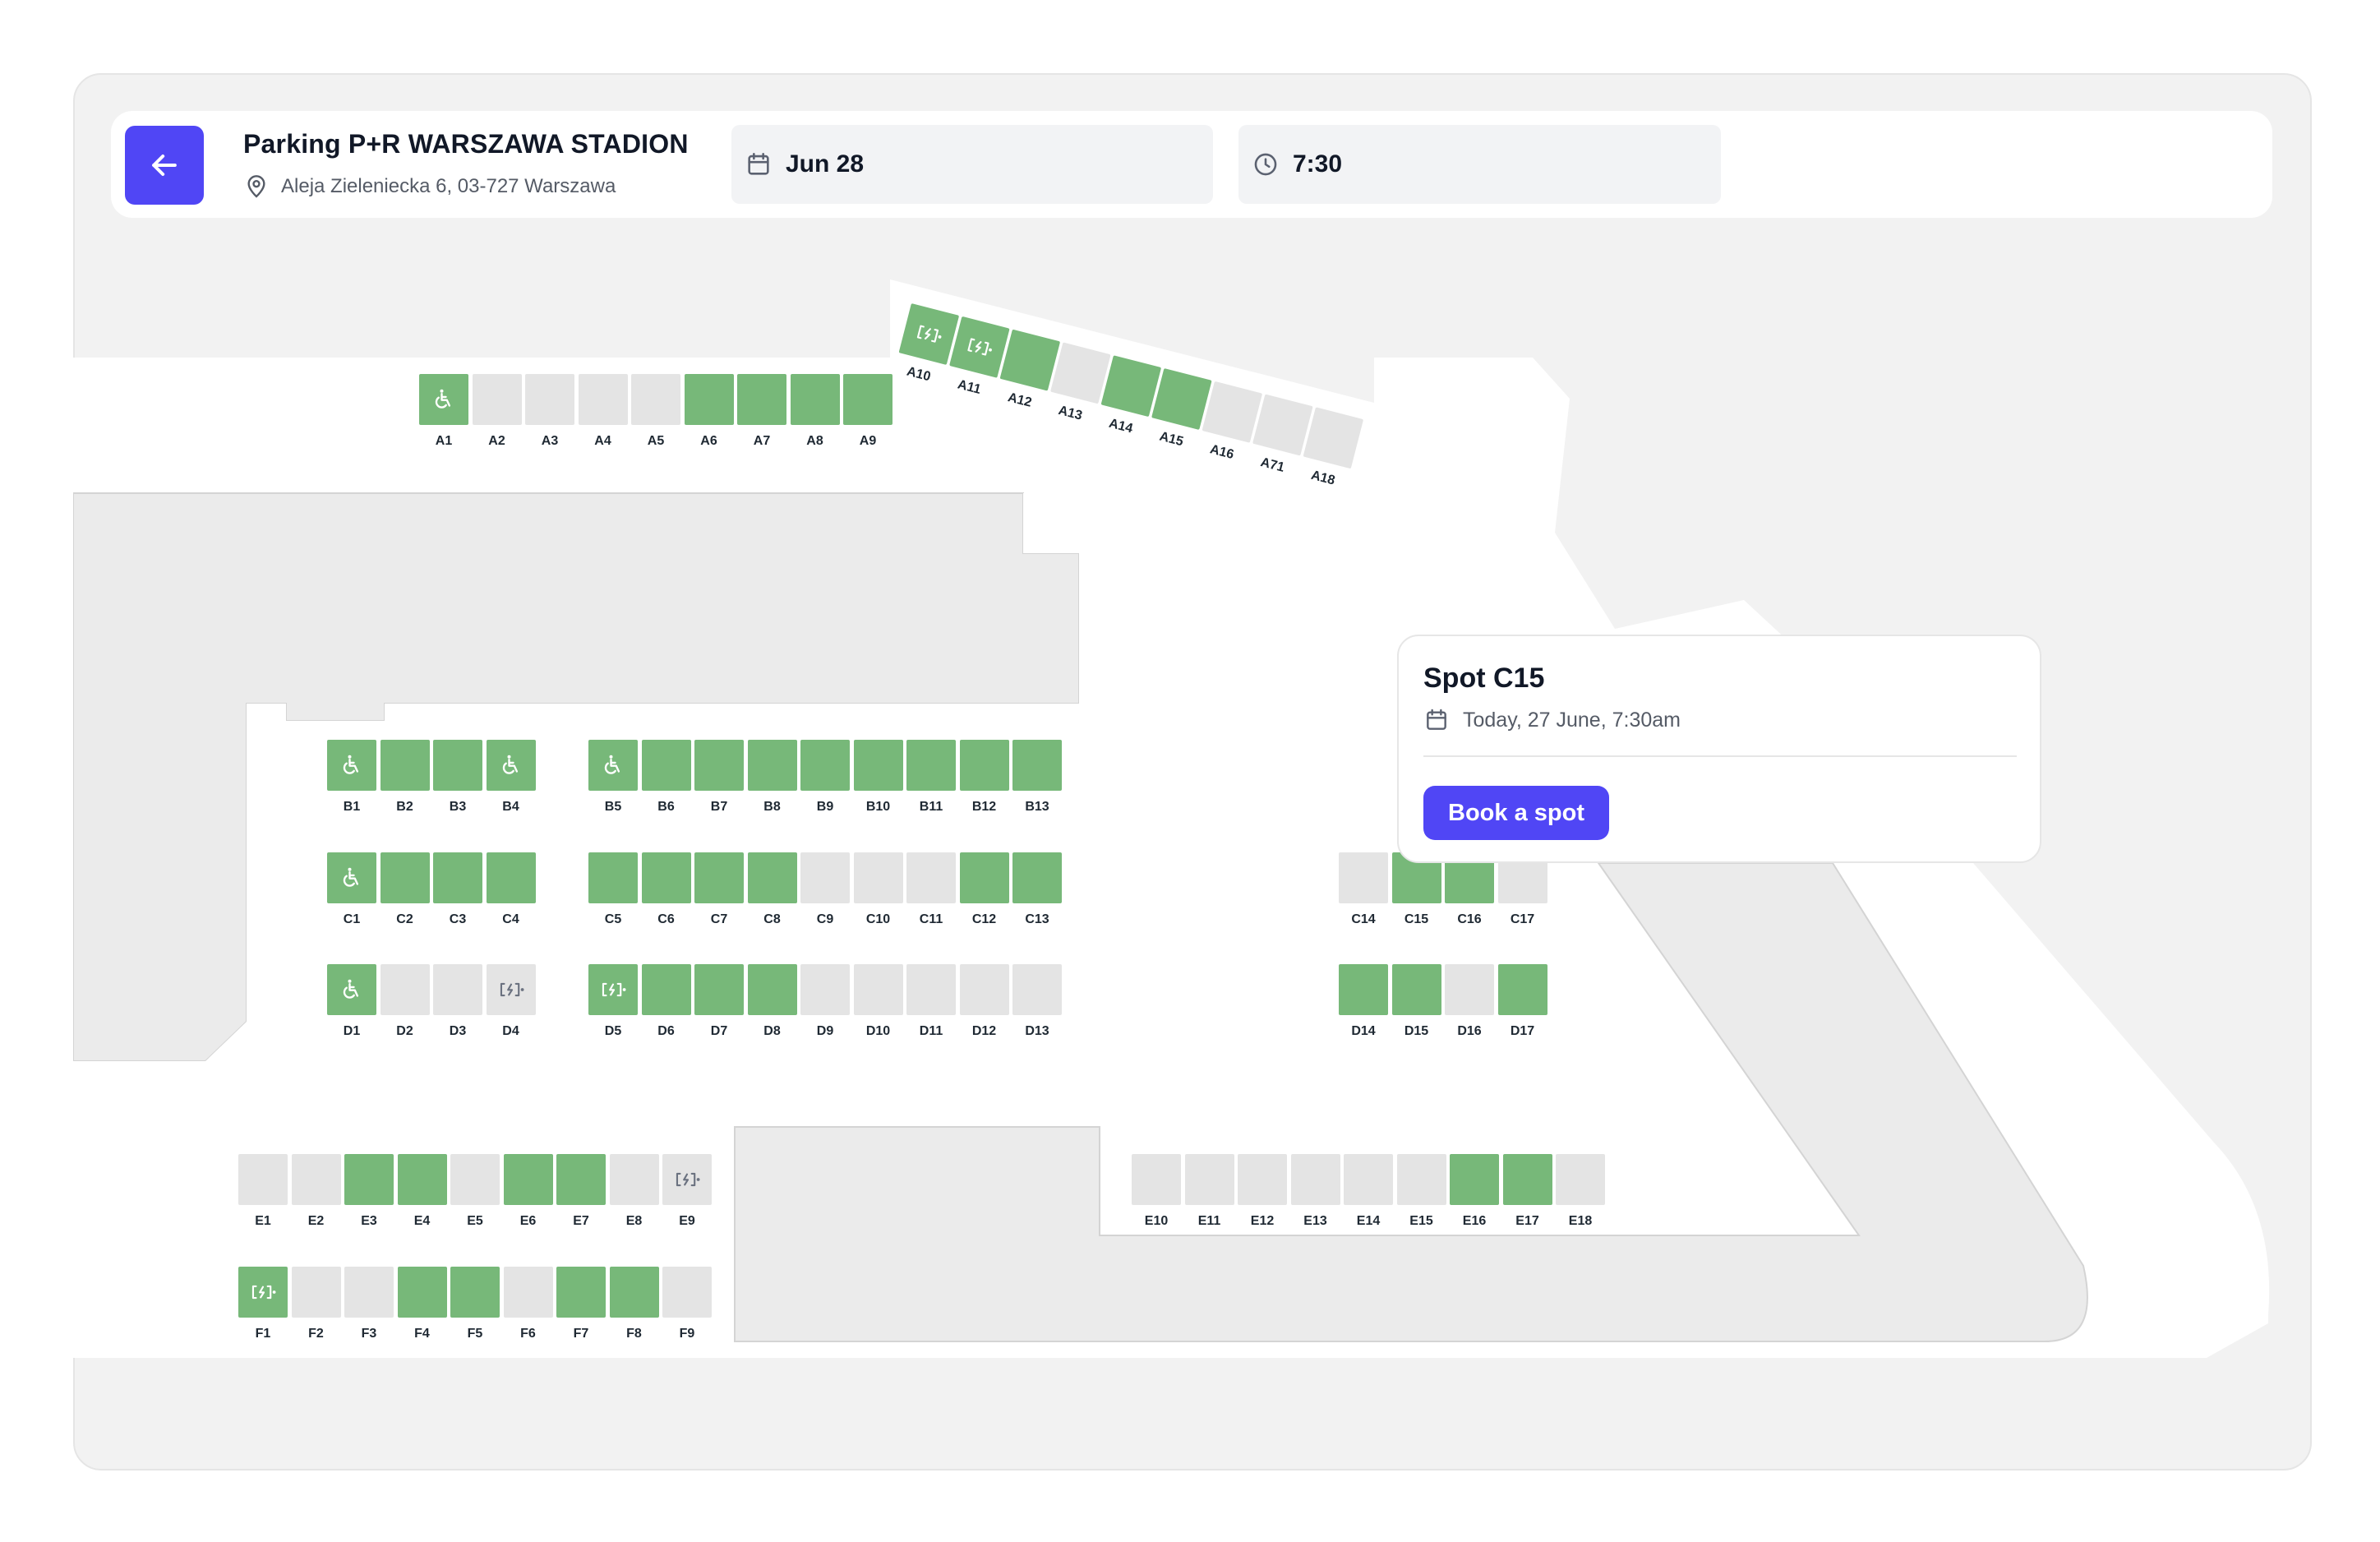  What do you see at coordinates (1416, 989) in the screenshot?
I see `parking-spot-d15` at bounding box center [1416, 989].